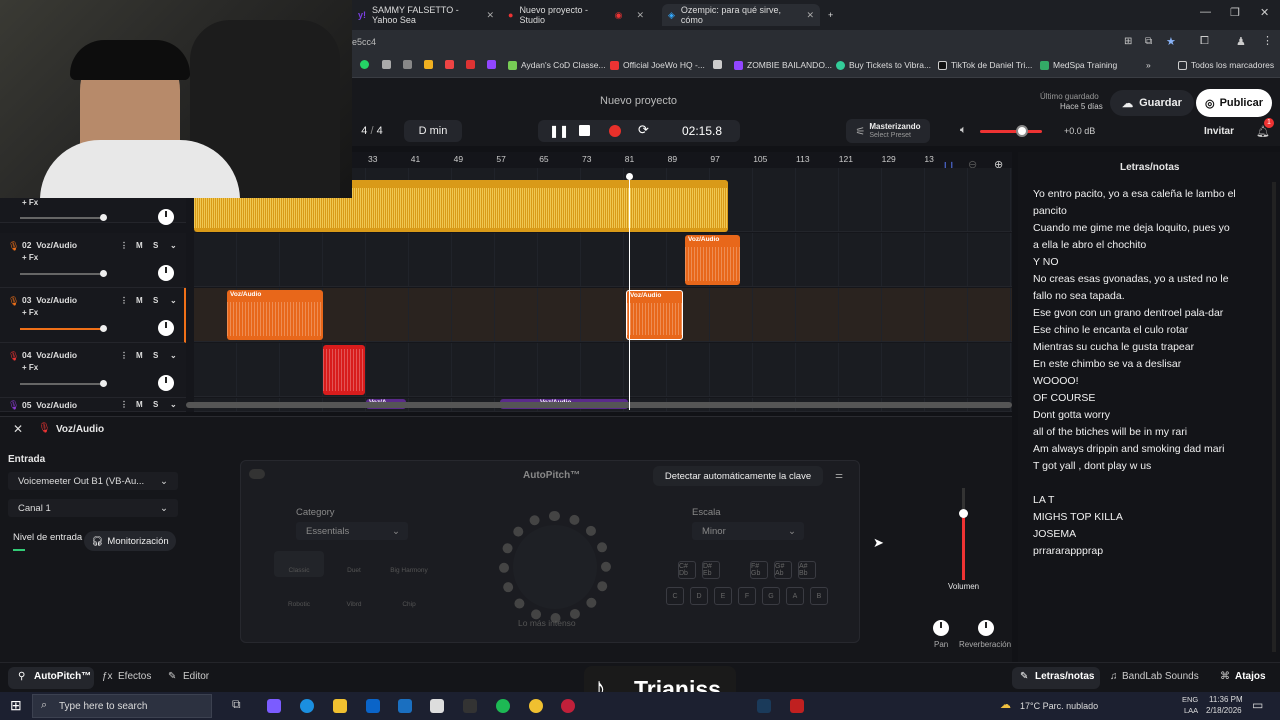  Describe the element at coordinates (1226, 699) in the screenshot. I see `clock-time: 11:36 PM` at that location.